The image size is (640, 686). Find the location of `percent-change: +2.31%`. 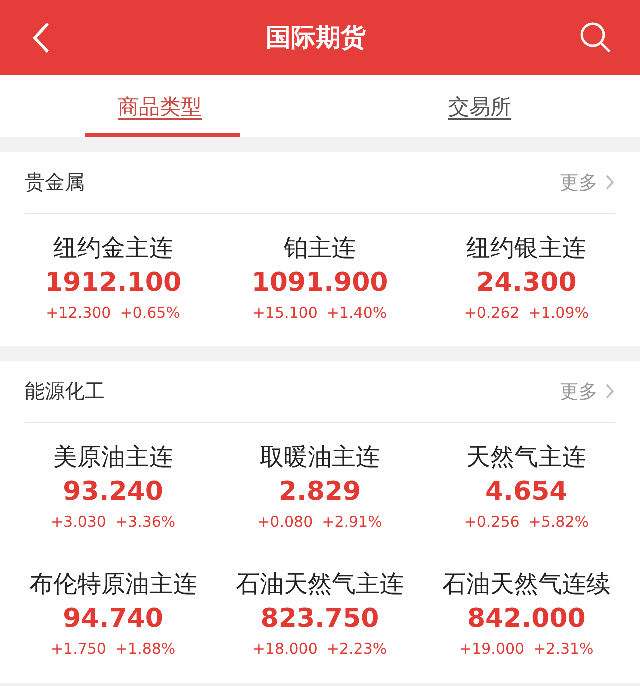

percent-change: +2.31% is located at coordinates (564, 649).